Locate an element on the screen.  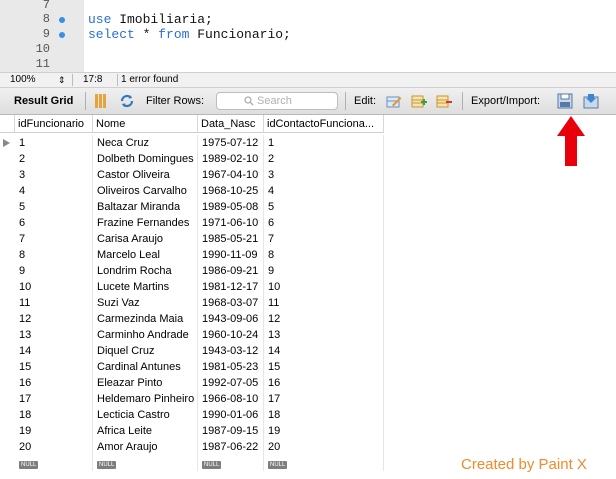
table-row: 14 Diquel Cruz 1943-03-12 14 is located at coordinates (308, 351).